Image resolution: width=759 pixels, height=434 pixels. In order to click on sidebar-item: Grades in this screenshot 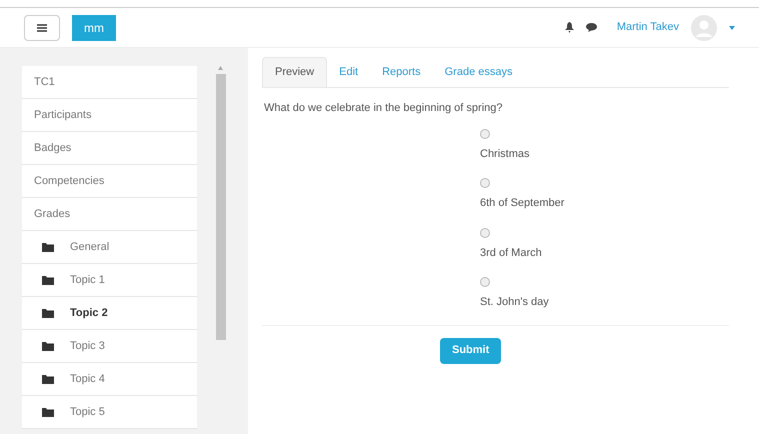, I will do `click(109, 214)`.